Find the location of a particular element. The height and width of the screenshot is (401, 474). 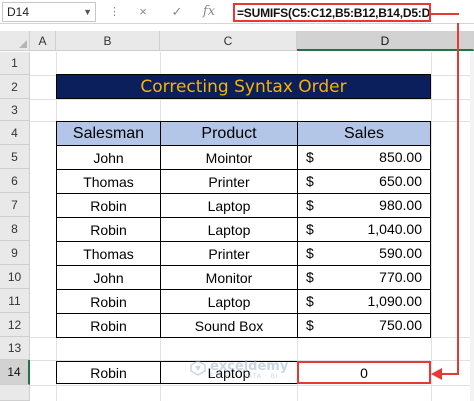

row-header-3: 3 is located at coordinates (15, 110).